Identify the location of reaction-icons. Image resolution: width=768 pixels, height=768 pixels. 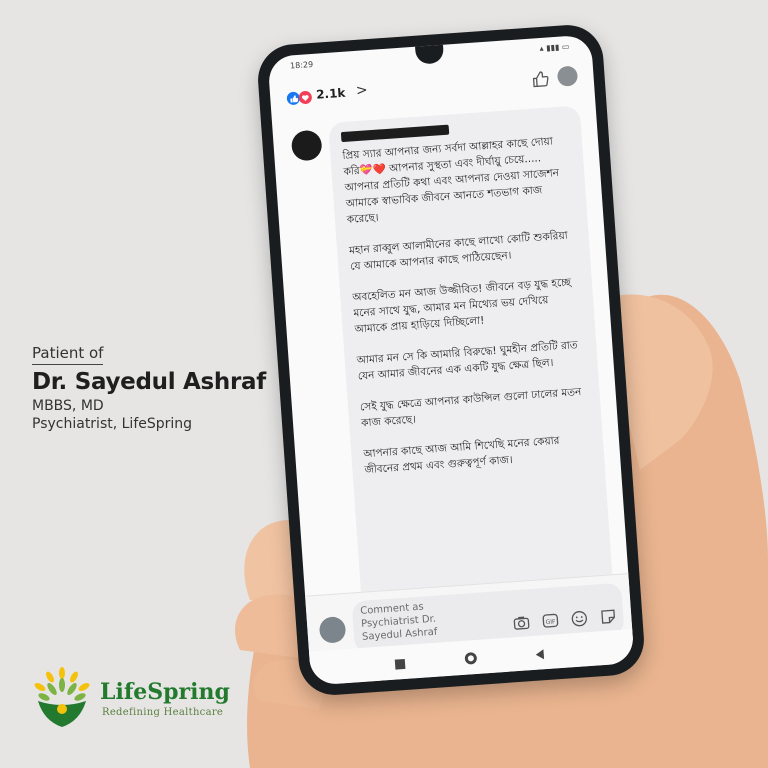
(300, 98).